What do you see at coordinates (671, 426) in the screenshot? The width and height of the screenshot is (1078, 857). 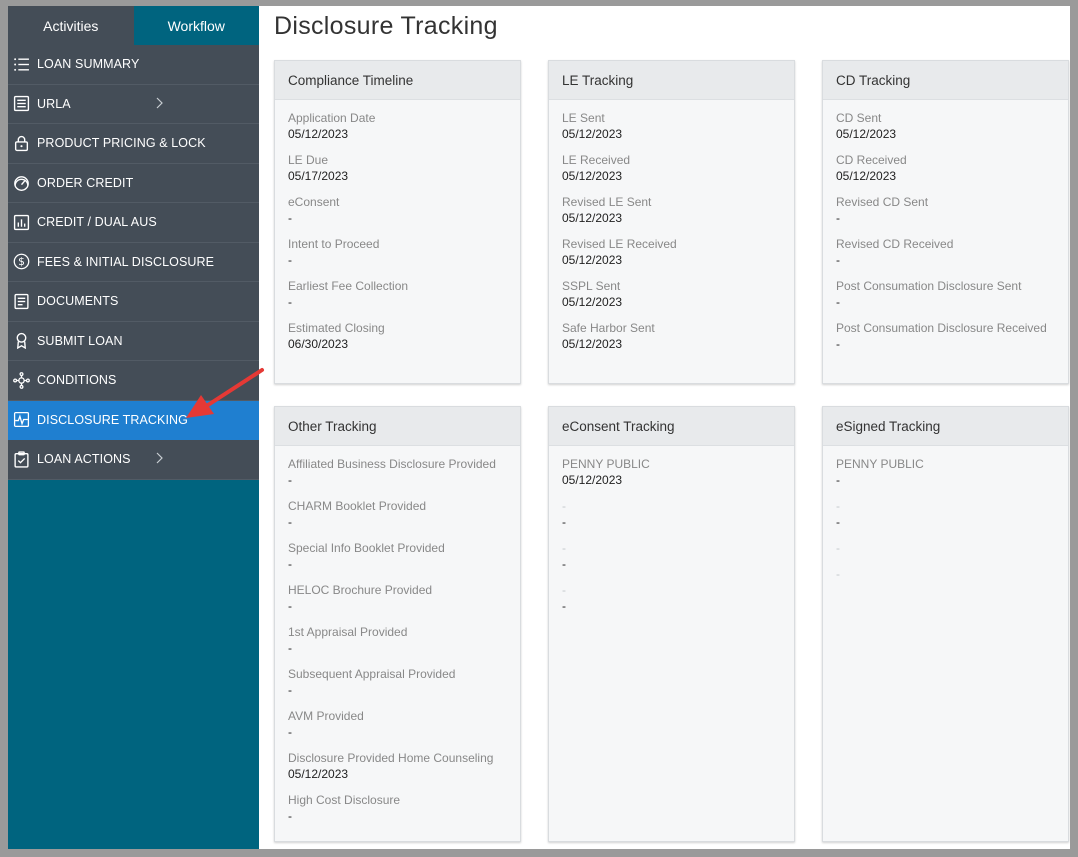 I see `card-title: eConsent Tracking` at bounding box center [671, 426].